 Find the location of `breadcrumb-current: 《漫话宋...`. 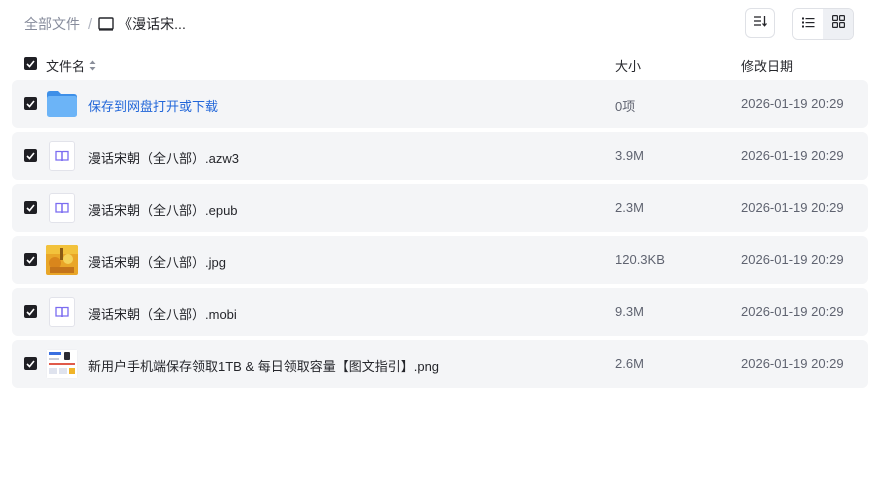

breadcrumb-current: 《漫话宋... is located at coordinates (152, 24).